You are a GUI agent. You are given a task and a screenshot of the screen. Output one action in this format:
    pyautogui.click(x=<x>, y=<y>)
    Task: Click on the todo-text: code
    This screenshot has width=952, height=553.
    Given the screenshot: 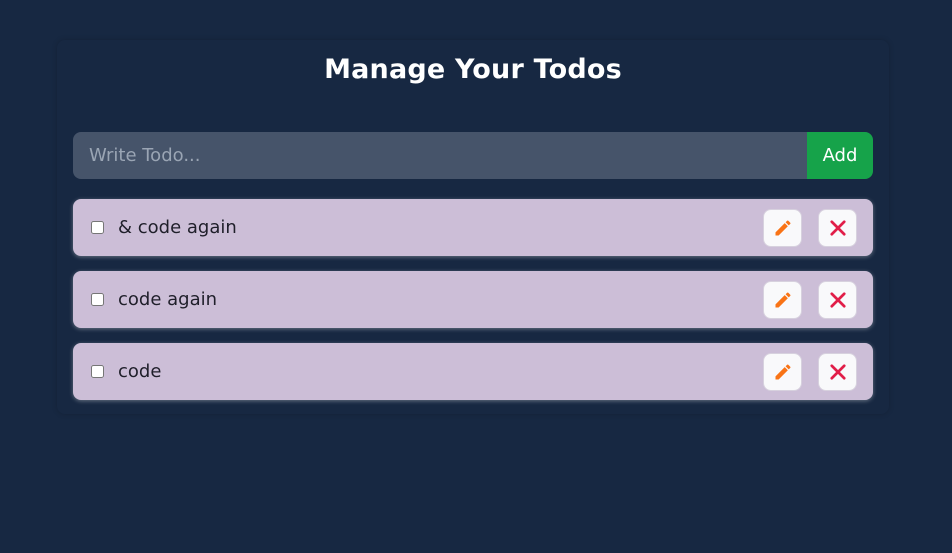 What is the action you would take?
    pyautogui.click(x=140, y=371)
    